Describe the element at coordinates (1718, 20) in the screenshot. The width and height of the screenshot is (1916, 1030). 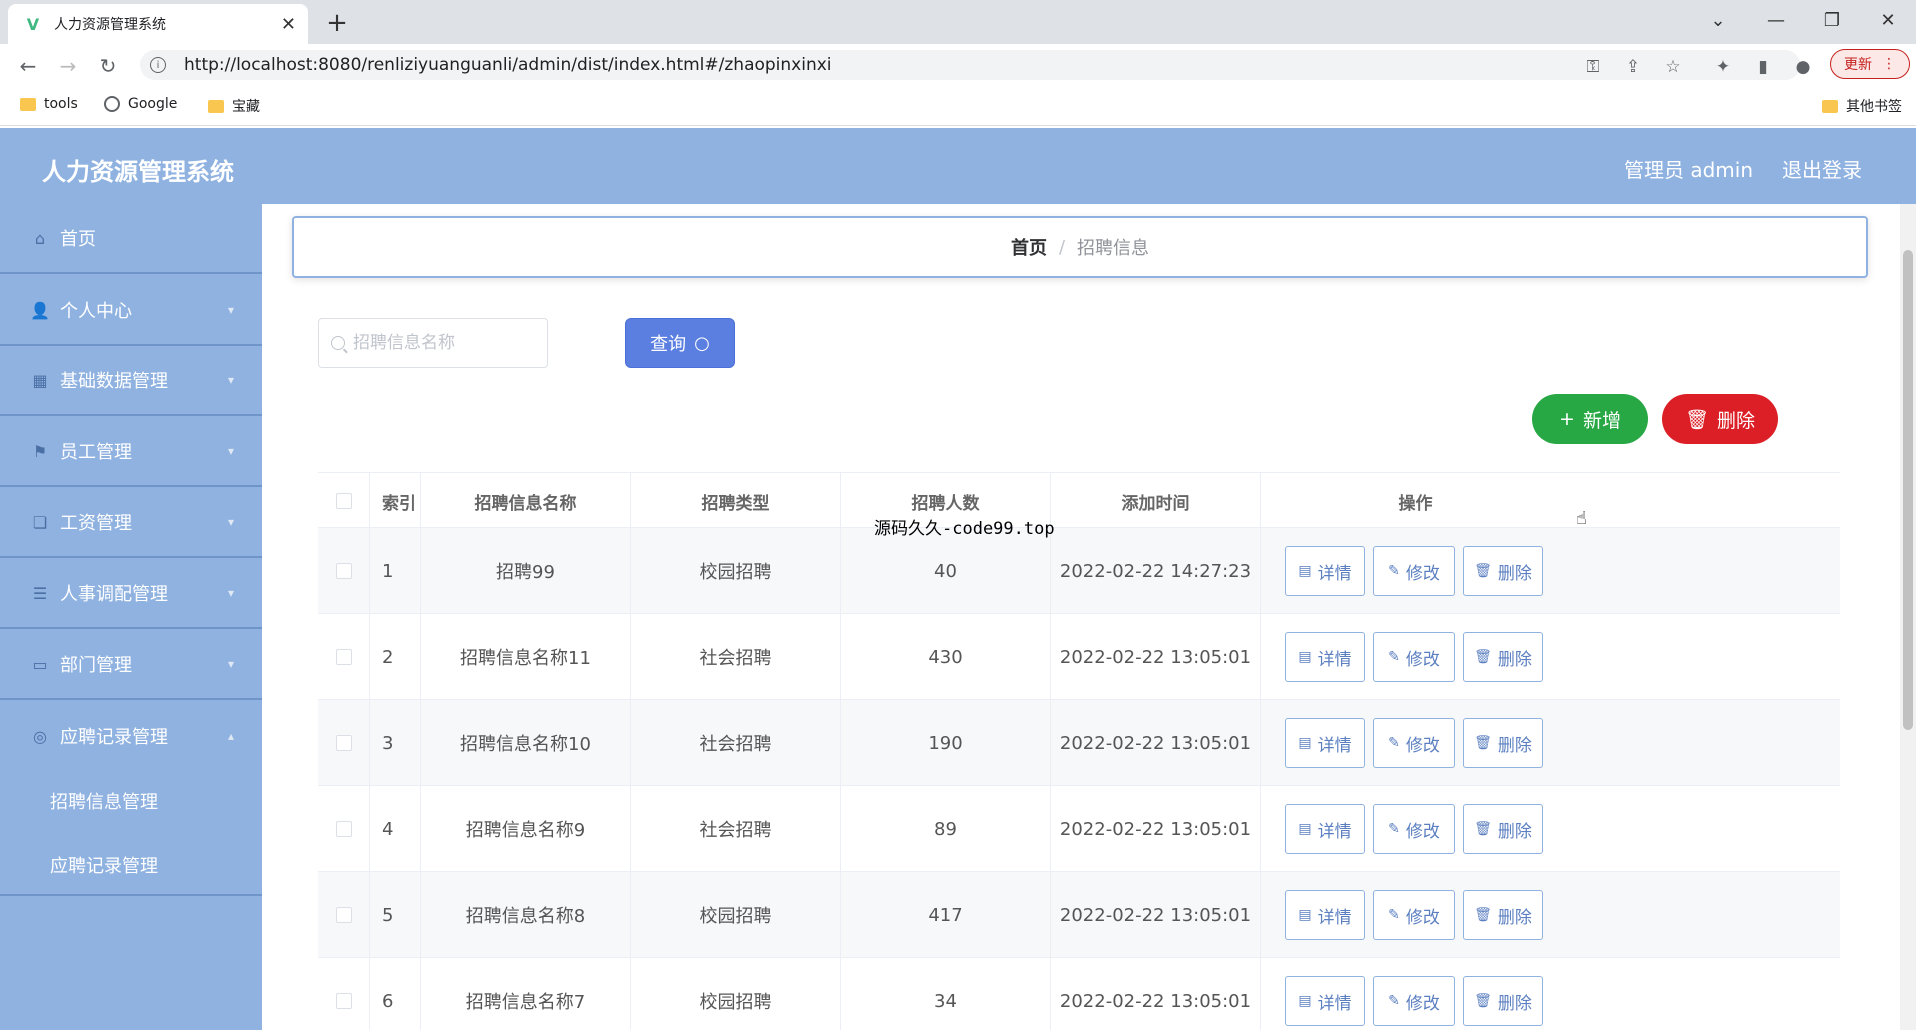
I see `tab-search-icon: ⌄` at that location.